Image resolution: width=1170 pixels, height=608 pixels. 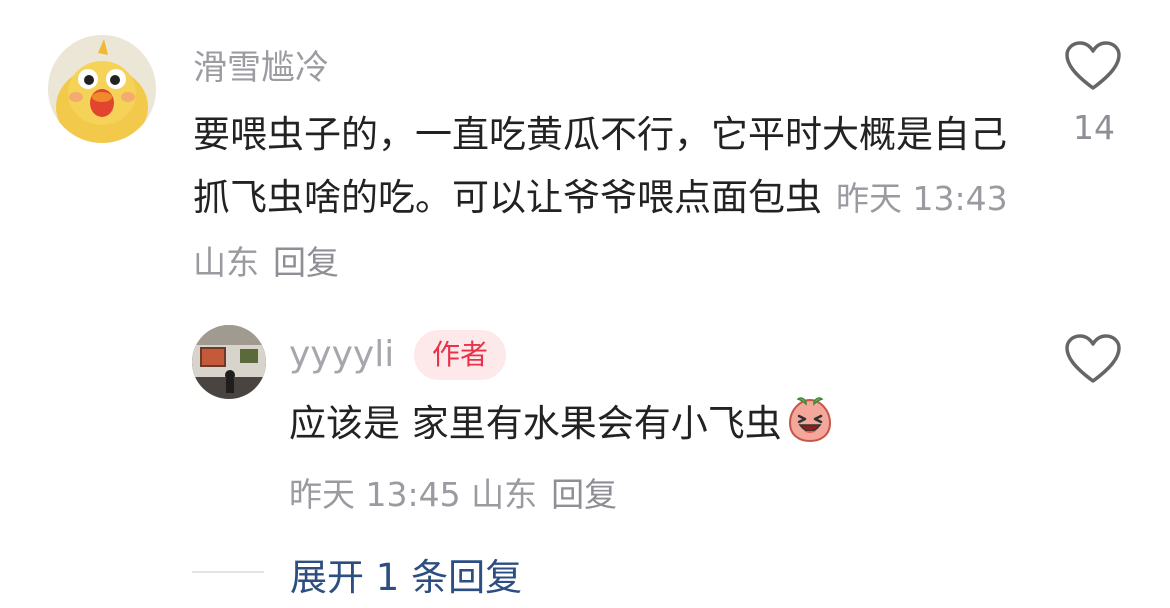 I want to click on yellow-chick-avatar-icon, so click(x=102, y=89).